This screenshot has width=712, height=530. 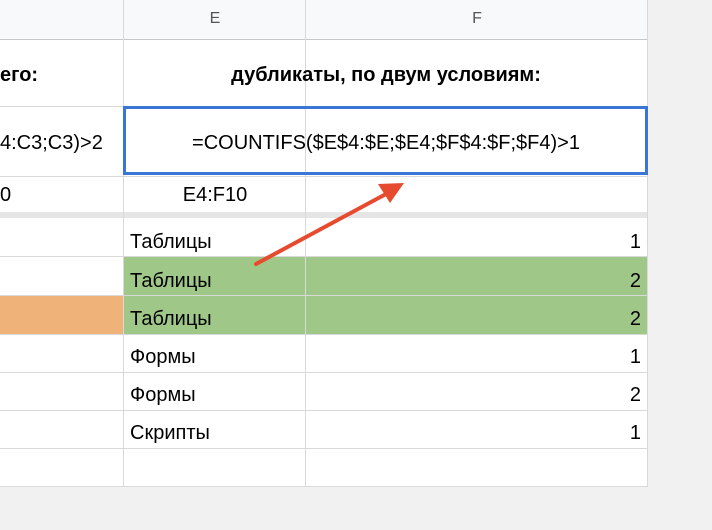 What do you see at coordinates (324, 215) in the screenshot?
I see `frozen-row-divider` at bounding box center [324, 215].